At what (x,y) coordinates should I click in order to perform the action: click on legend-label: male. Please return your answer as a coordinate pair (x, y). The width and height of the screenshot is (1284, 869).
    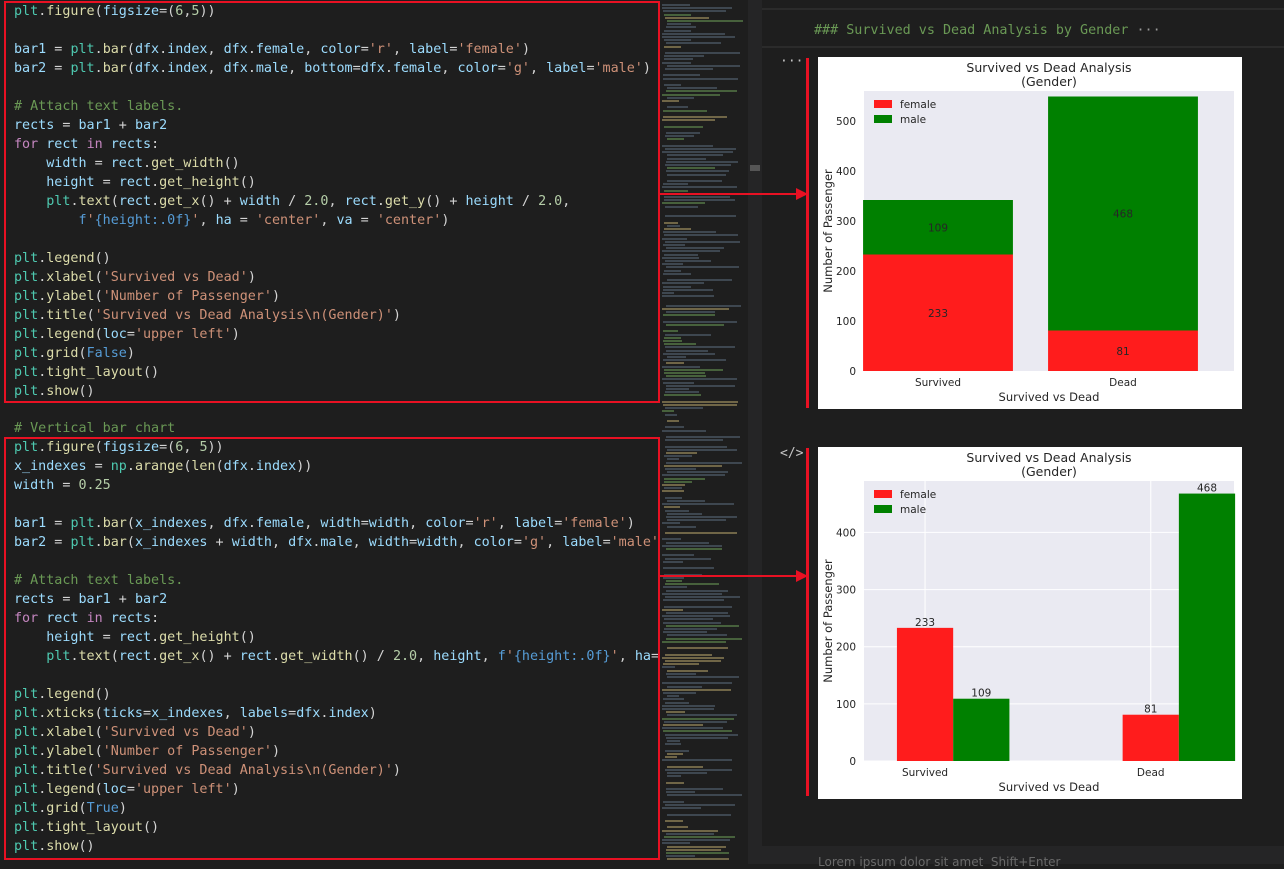
    Looking at the image, I should click on (913, 510).